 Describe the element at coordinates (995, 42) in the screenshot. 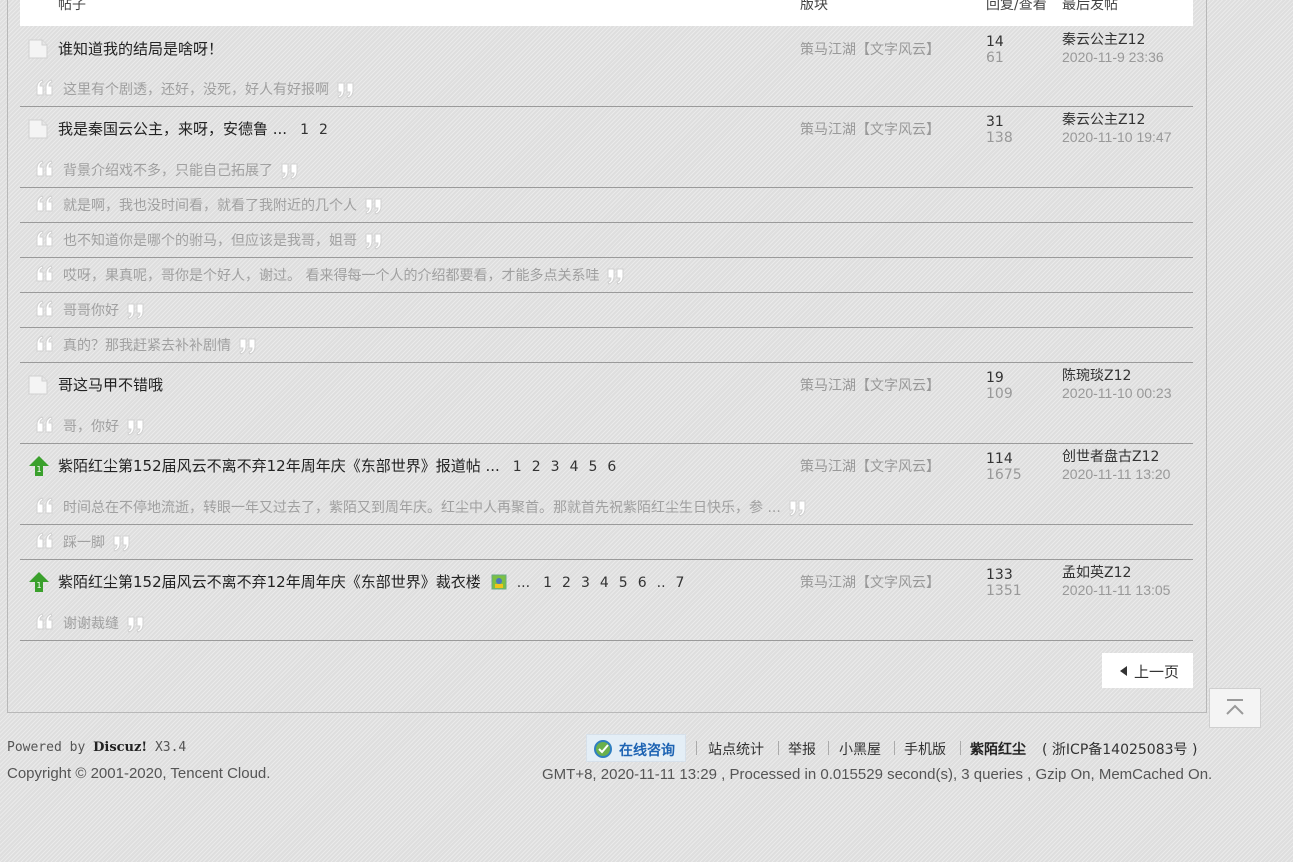

I see `reply-count: 14` at that location.